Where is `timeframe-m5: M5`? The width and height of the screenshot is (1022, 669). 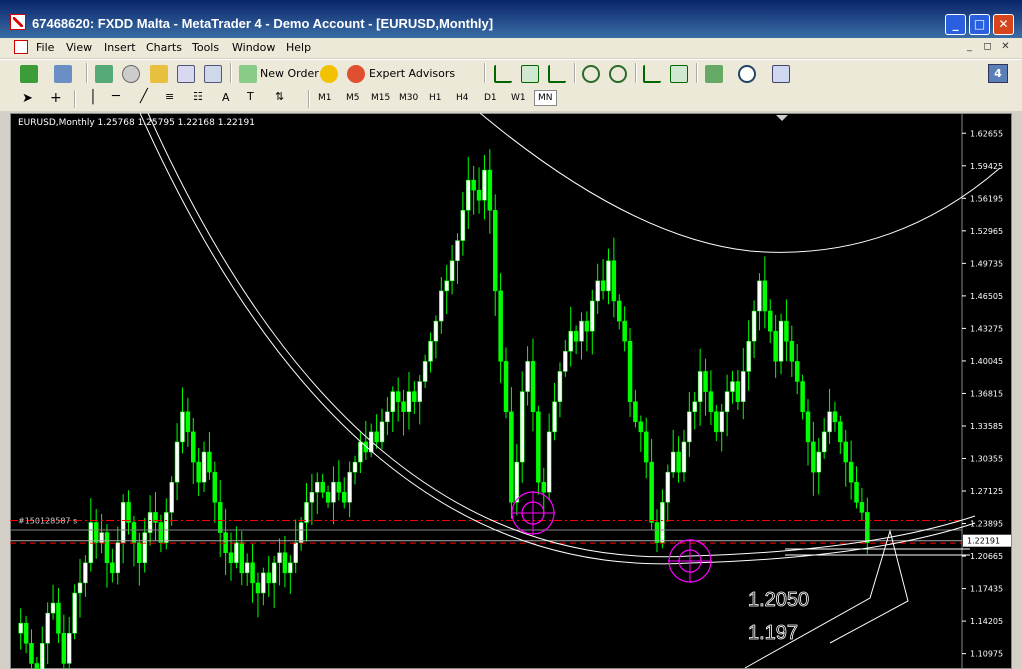 timeframe-m5: M5 is located at coordinates (353, 98).